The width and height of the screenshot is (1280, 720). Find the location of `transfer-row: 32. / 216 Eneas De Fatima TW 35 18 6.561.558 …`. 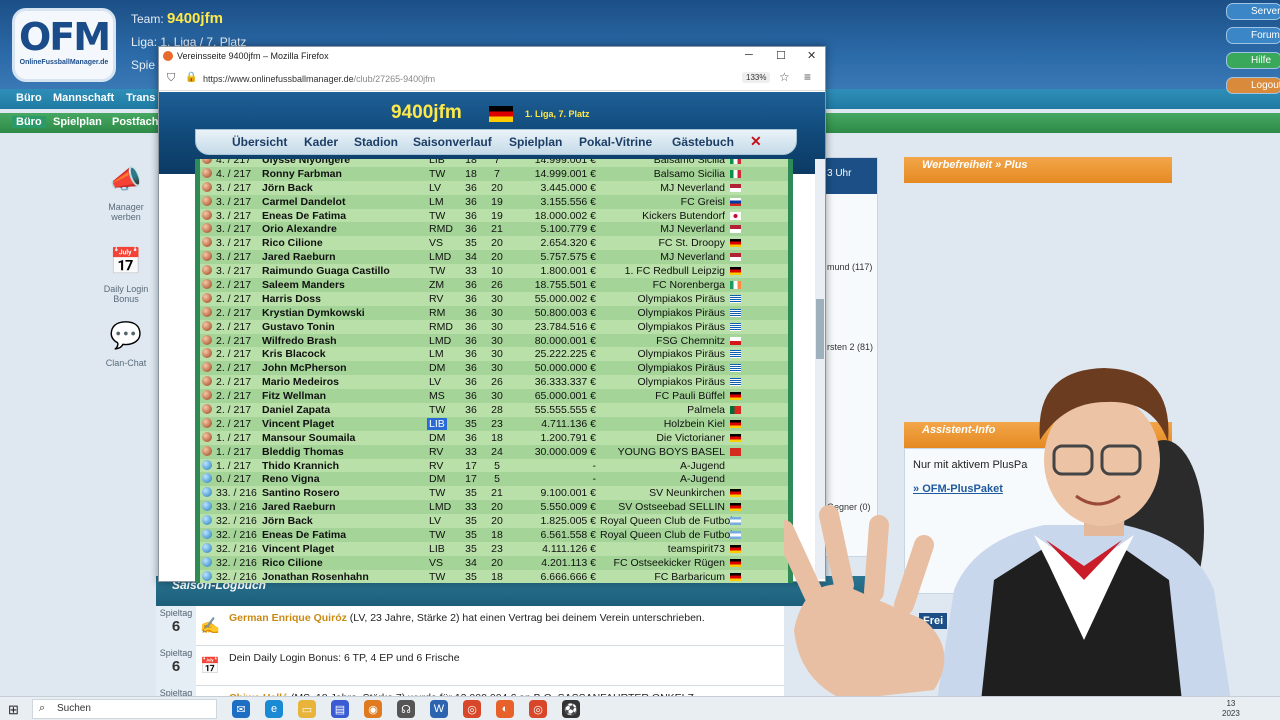

transfer-row: 32. / 216 Eneas De Fatima TW 35 18 6.561.558 … is located at coordinates (494, 535).